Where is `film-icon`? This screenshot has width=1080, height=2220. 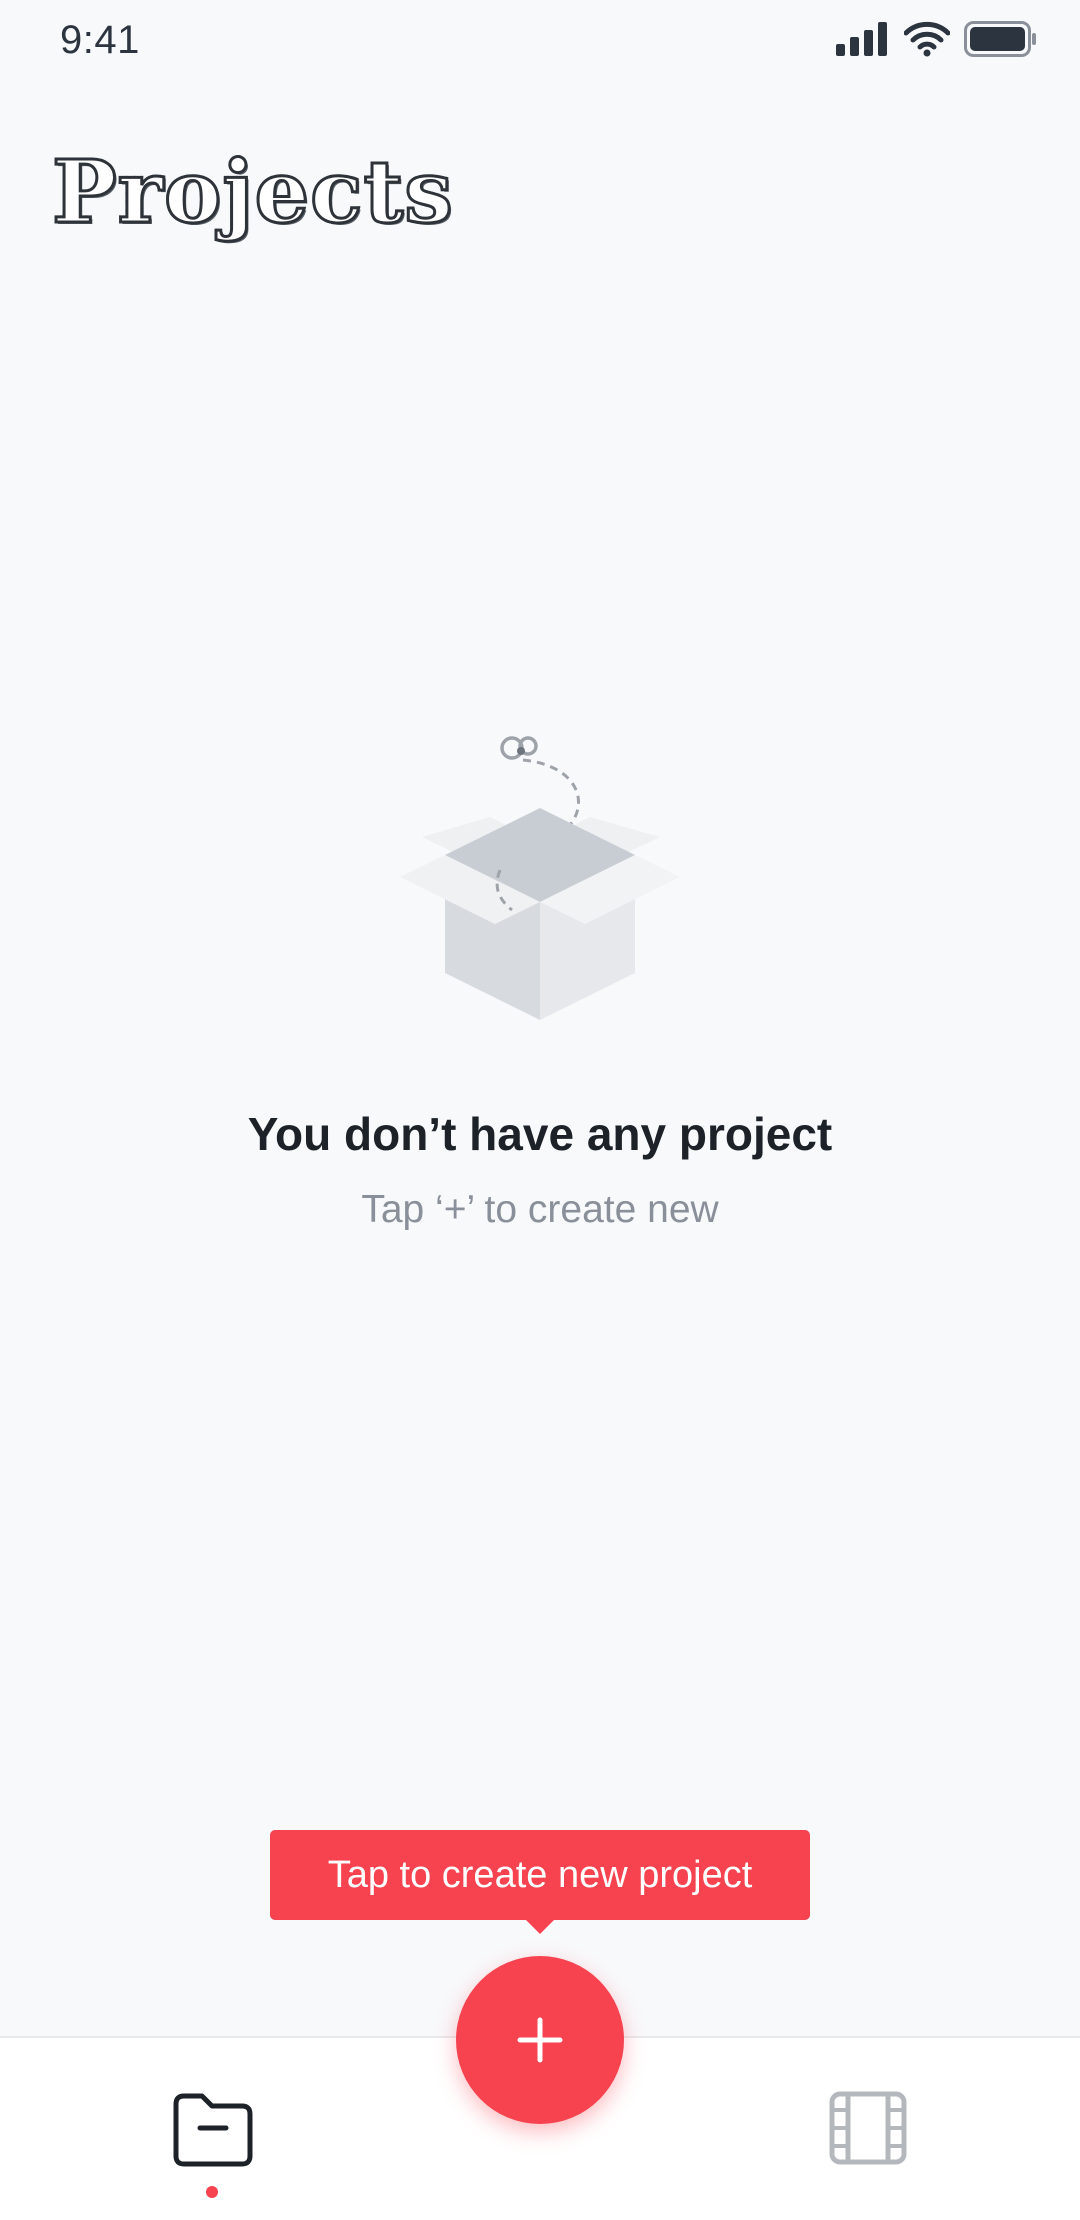
film-icon is located at coordinates (868, 2128).